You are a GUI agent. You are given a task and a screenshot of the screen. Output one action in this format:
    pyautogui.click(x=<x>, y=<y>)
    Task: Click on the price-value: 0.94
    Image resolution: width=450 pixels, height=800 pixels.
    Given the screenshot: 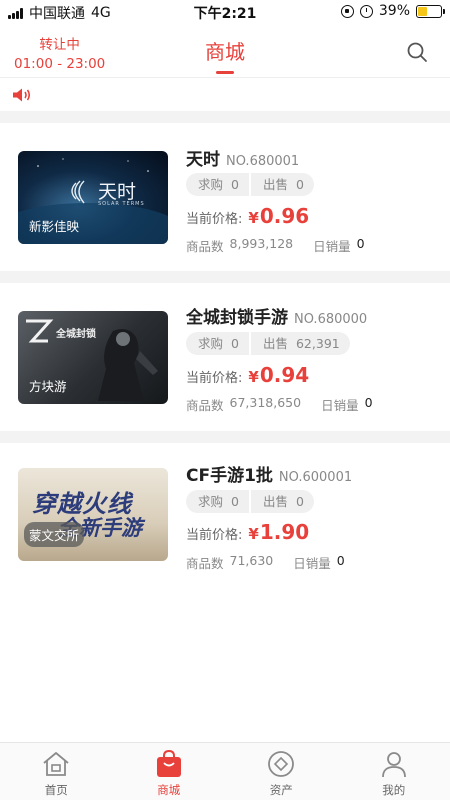 What is the action you would take?
    pyautogui.click(x=284, y=375)
    